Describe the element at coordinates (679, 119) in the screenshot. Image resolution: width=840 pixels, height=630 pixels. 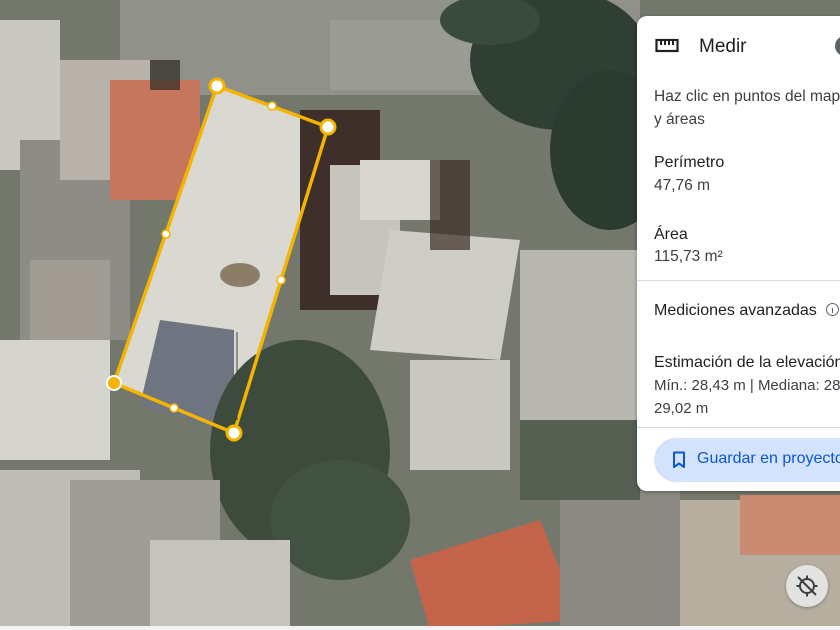
I see `hint-line: y áreas` at that location.